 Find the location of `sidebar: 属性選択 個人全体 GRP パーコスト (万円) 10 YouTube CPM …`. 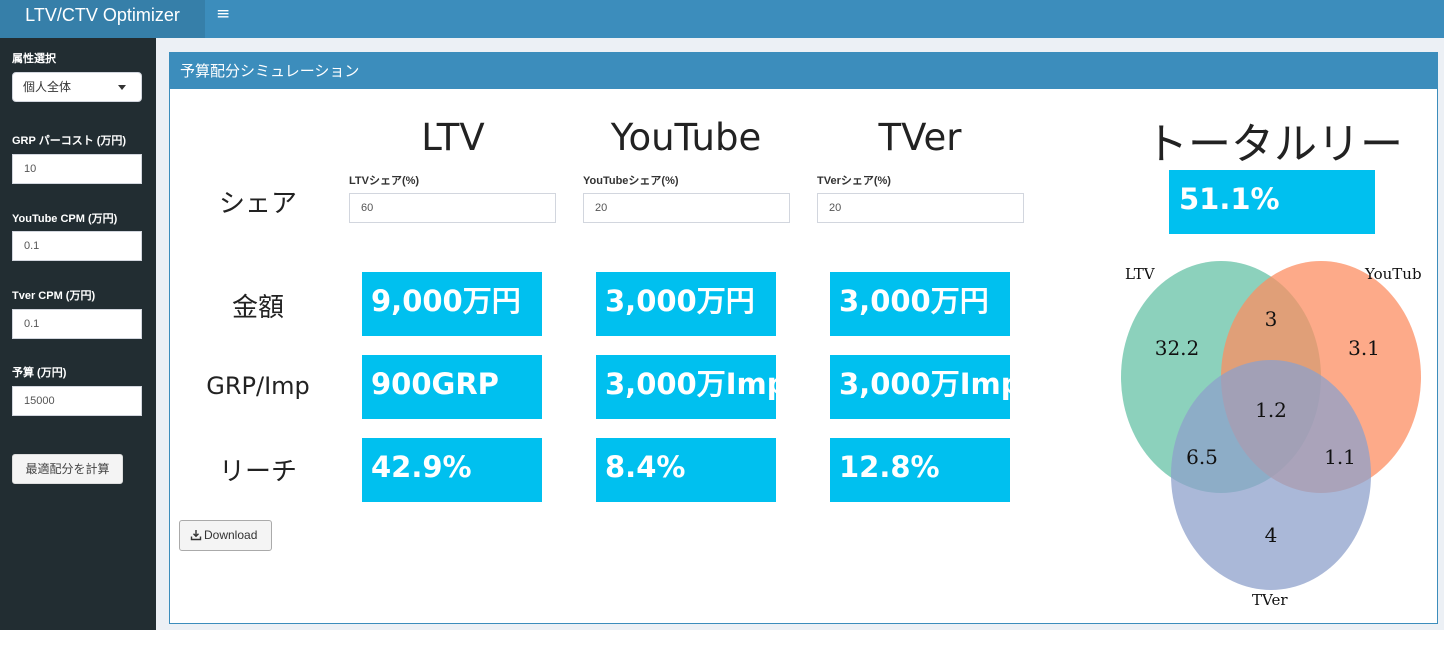

sidebar: 属性選択 個人全体 GRP パーコスト (万円) 10 YouTube CPM … is located at coordinates (78, 334).